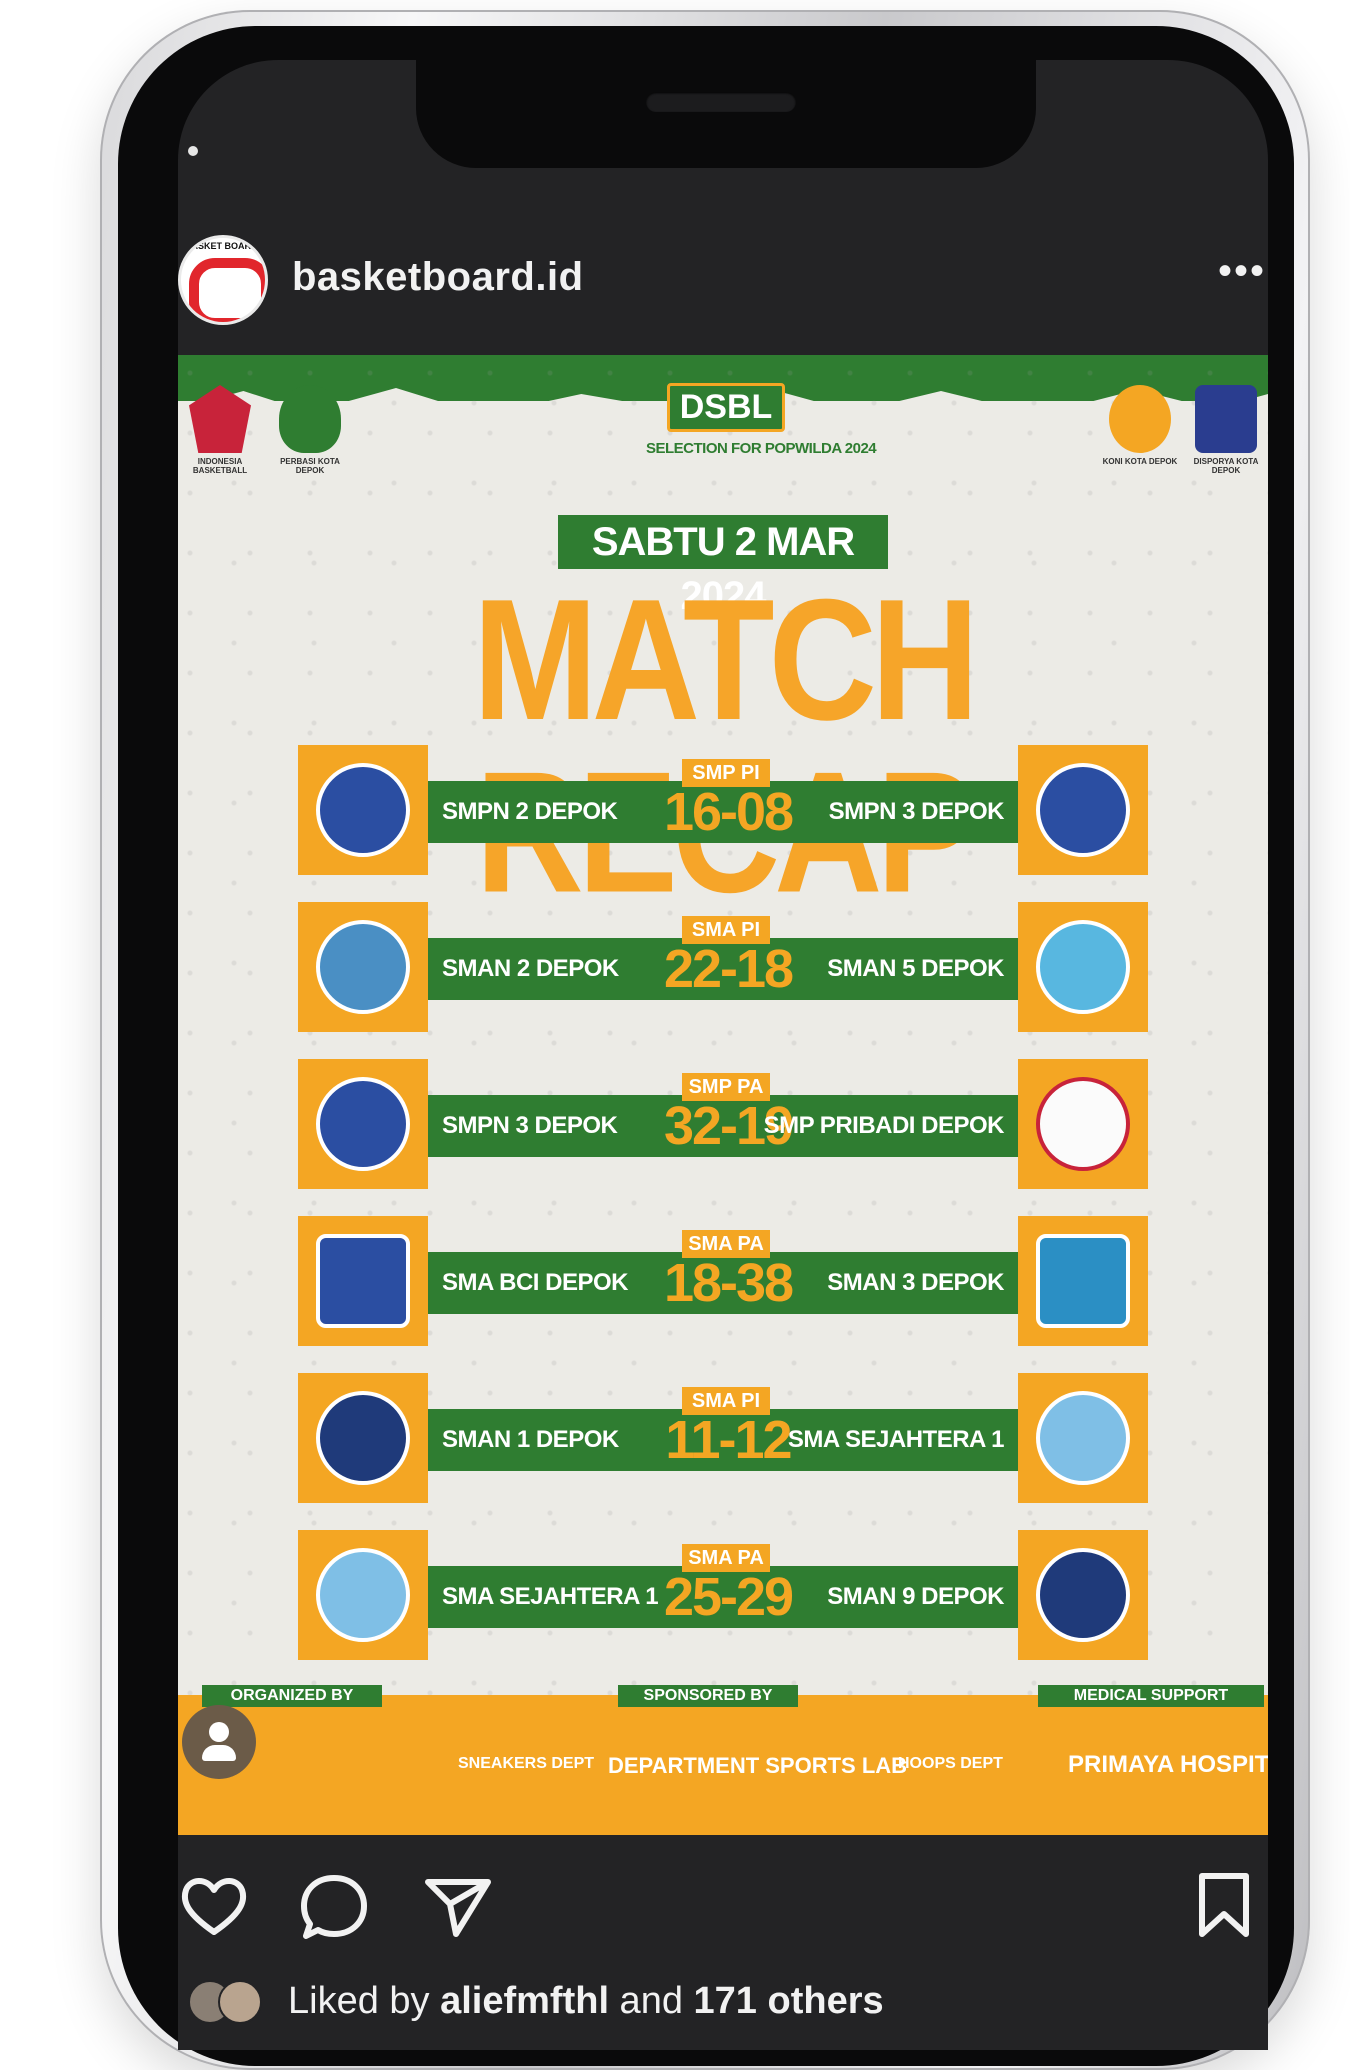 The image size is (1350, 2070). Describe the element at coordinates (219, 1732) in the screenshot. I see `user-head` at that location.